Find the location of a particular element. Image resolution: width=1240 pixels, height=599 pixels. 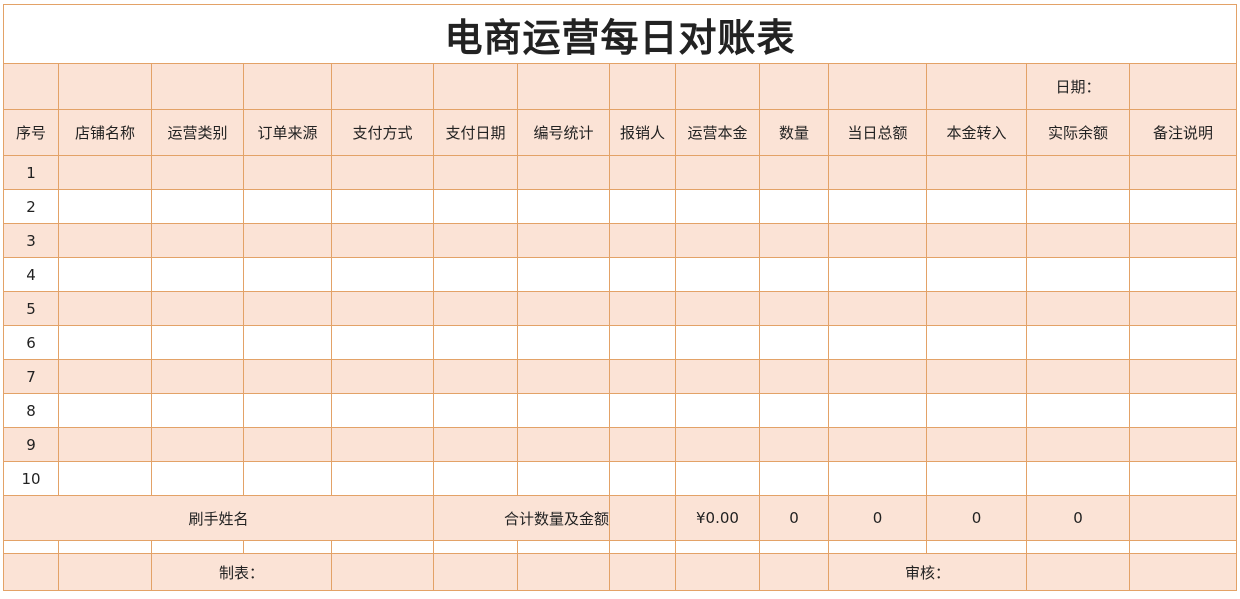

date-value-cell is located at coordinates (1183, 86).